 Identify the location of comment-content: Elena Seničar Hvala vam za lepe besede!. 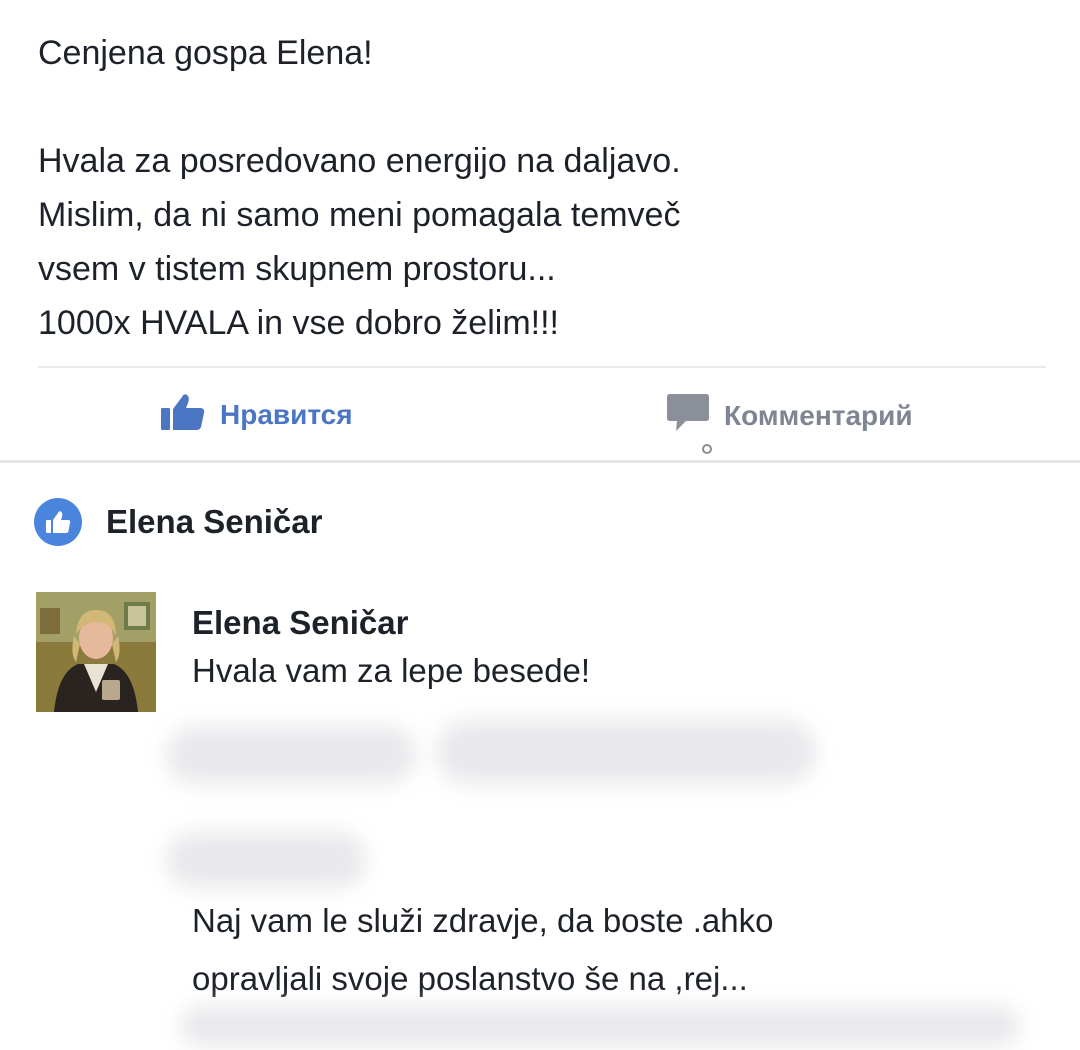
(391, 656).